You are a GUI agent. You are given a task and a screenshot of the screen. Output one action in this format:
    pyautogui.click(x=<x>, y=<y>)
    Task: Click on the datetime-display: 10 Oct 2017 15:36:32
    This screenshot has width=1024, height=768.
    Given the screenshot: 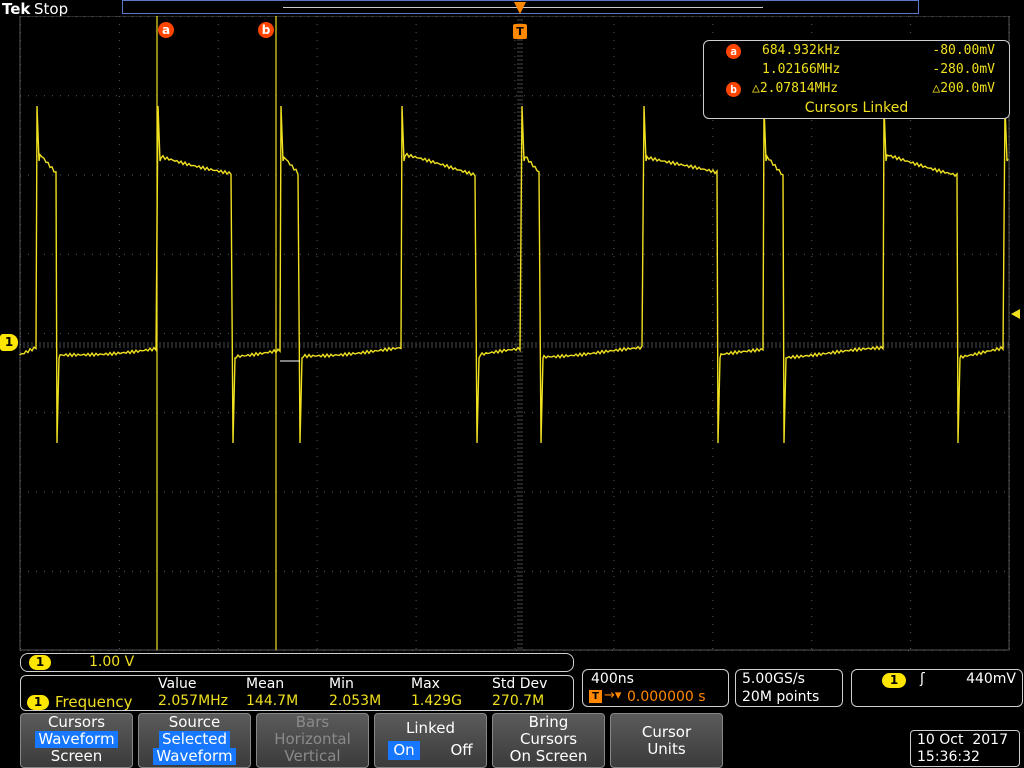 What is the action you would take?
    pyautogui.click(x=965, y=748)
    